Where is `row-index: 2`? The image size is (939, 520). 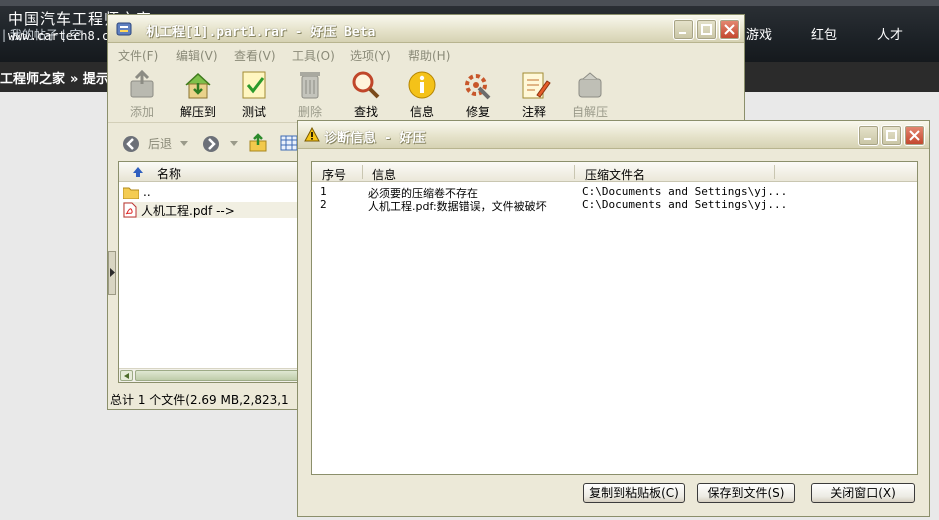 row-index: 2 is located at coordinates (323, 204).